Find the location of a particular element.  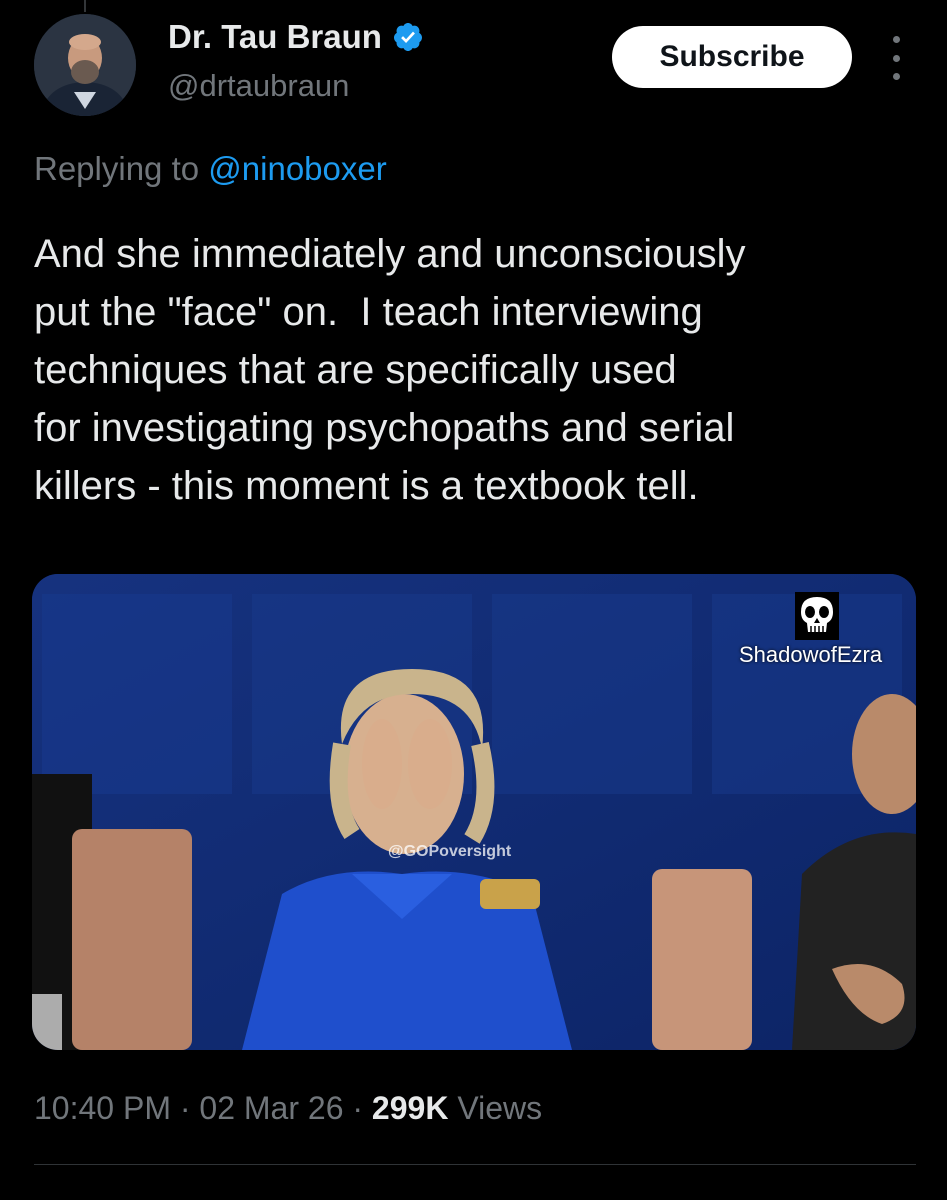

tweet-time: 10:40 PM is located at coordinates (102, 1108).